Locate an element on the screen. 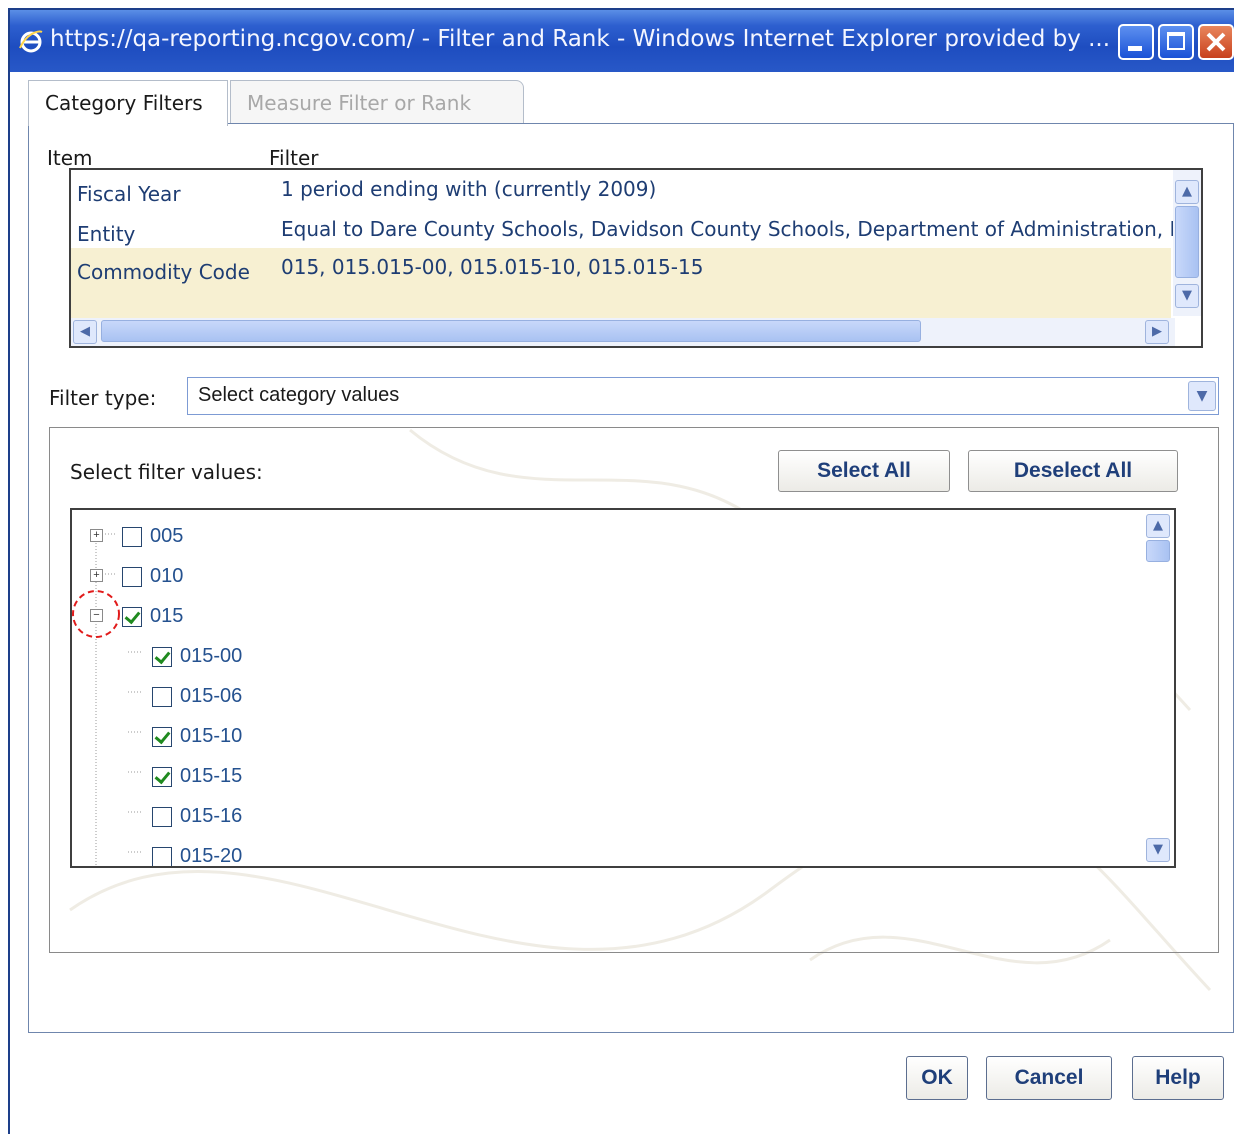 Image resolution: width=1236 pixels, height=1136 pixels. row-item: Entity is located at coordinates (106, 234).